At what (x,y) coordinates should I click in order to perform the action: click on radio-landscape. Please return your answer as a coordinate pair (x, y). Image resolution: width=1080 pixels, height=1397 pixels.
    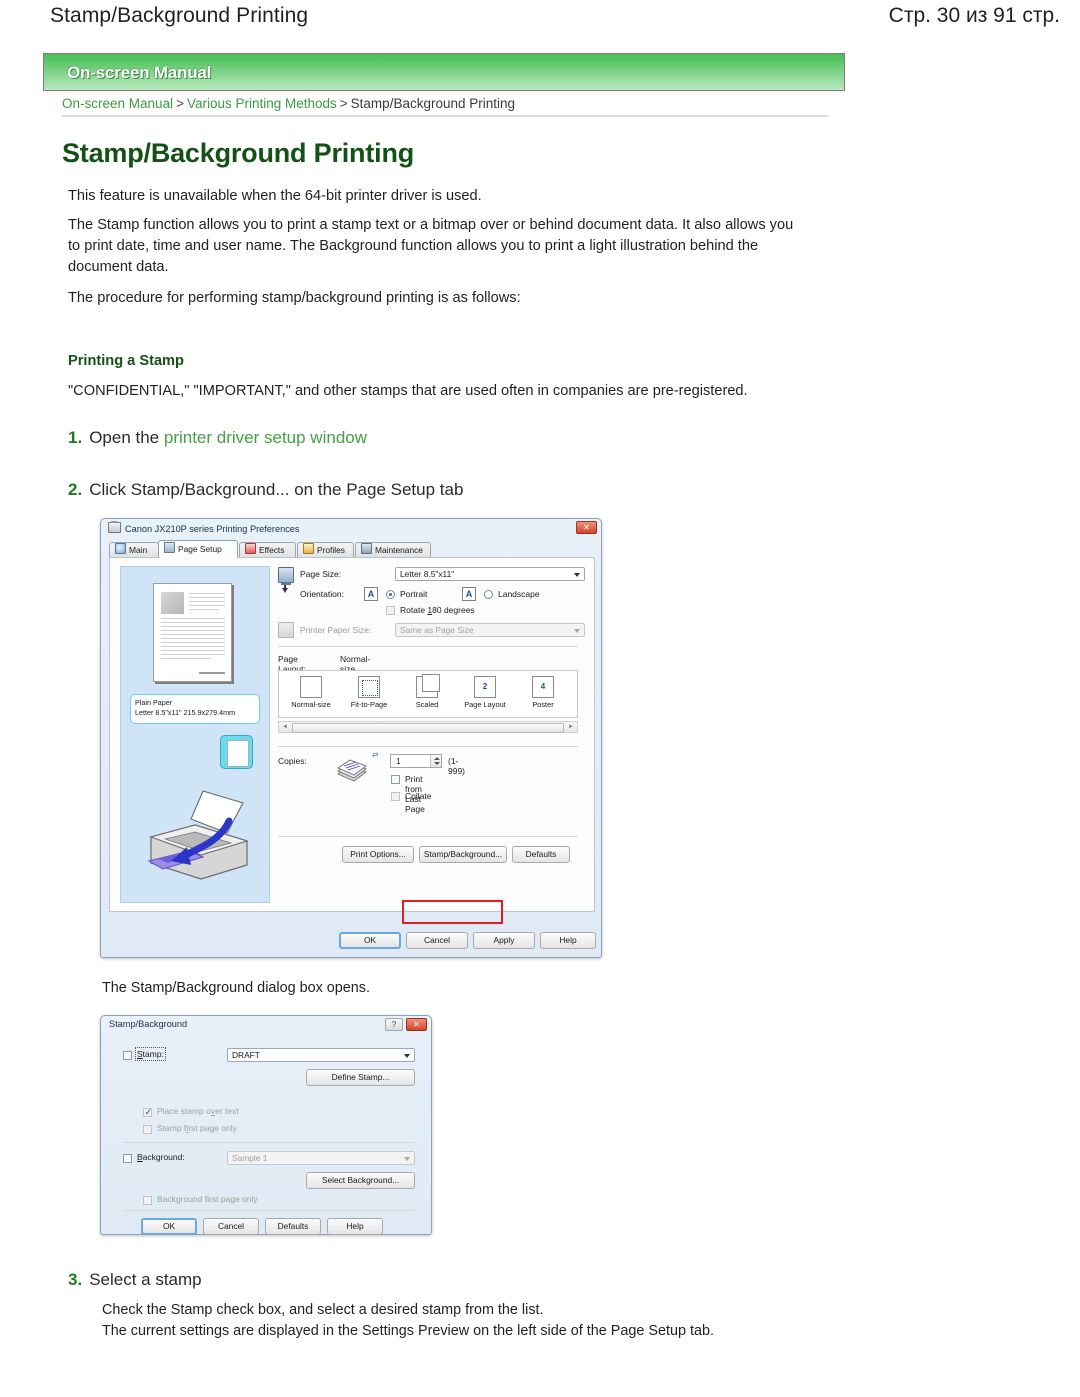
    Looking at the image, I should click on (488, 594).